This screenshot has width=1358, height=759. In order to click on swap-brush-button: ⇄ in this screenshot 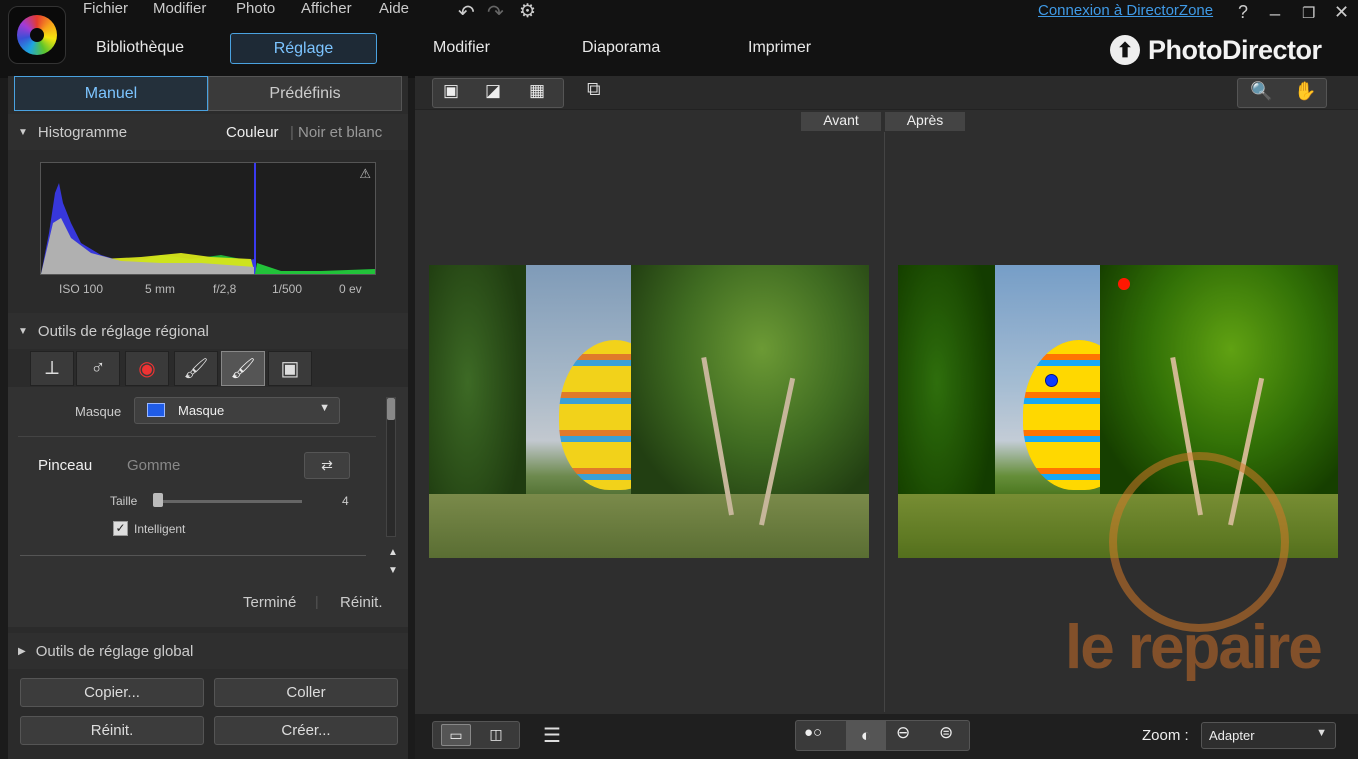, I will do `click(327, 465)`.